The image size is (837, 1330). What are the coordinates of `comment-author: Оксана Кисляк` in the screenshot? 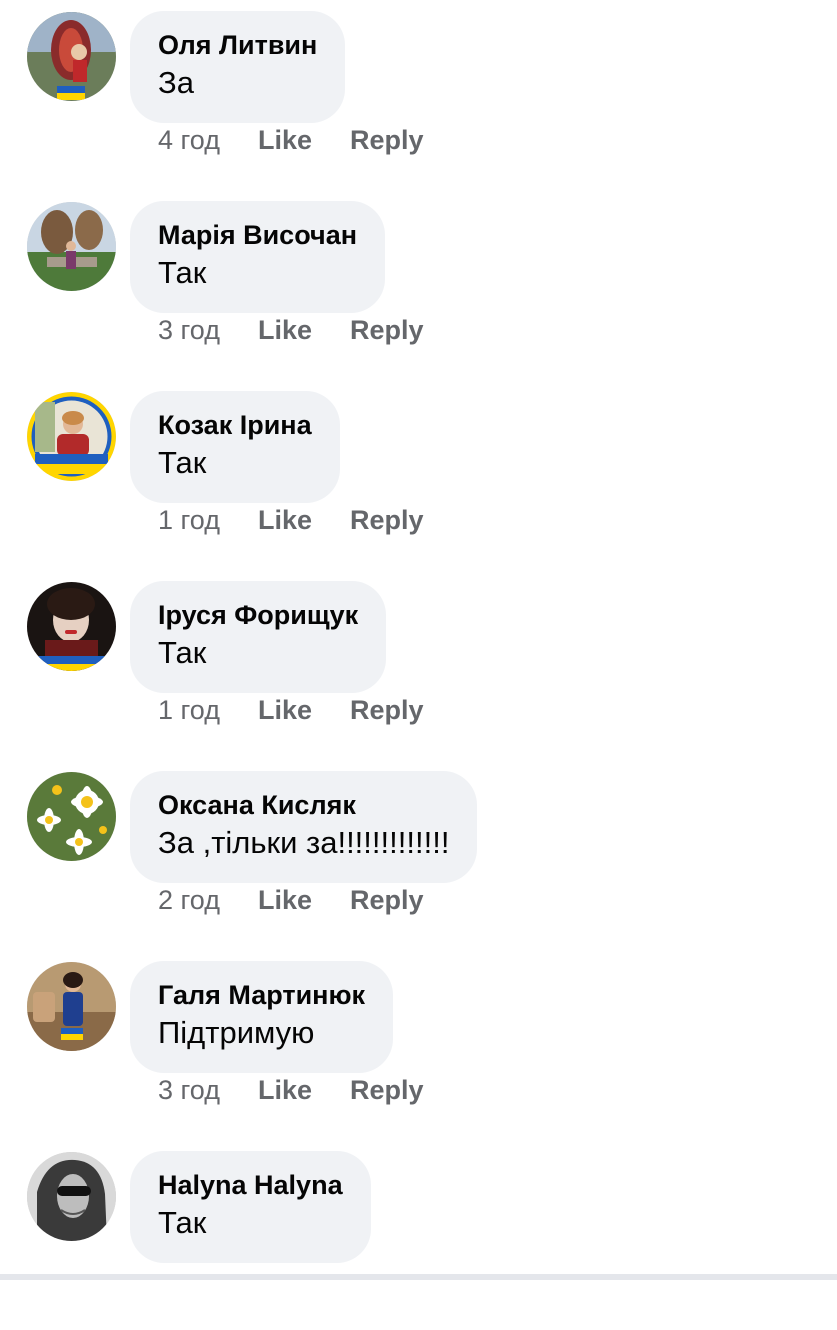 It's located at (303, 805).